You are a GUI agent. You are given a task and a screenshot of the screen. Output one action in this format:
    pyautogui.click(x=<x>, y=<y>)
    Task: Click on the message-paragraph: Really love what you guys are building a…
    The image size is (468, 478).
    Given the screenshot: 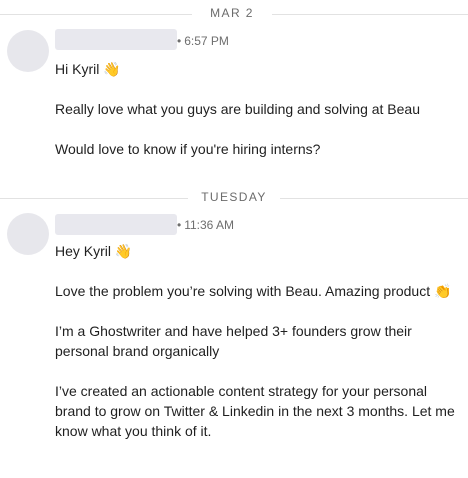 What is the action you would take?
    pyautogui.click(x=238, y=109)
    